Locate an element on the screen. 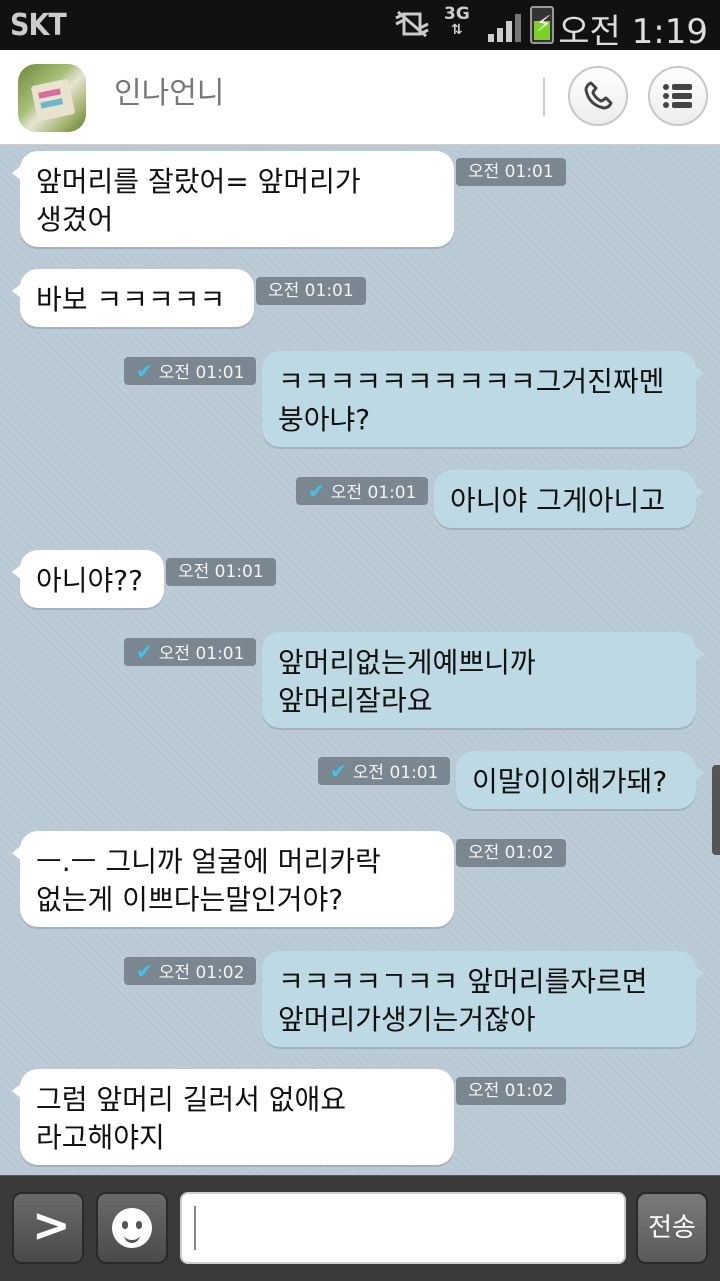  incoming-message-bubble: 바보 ㅋㅋㅋㅋㅋ is located at coordinates (133, 298).